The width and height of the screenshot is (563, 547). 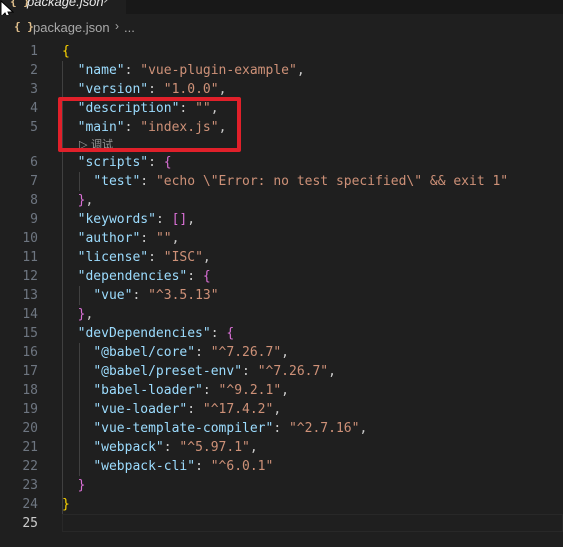 I want to click on code-line: 12 "dependencies": {, so click(x=281, y=276).